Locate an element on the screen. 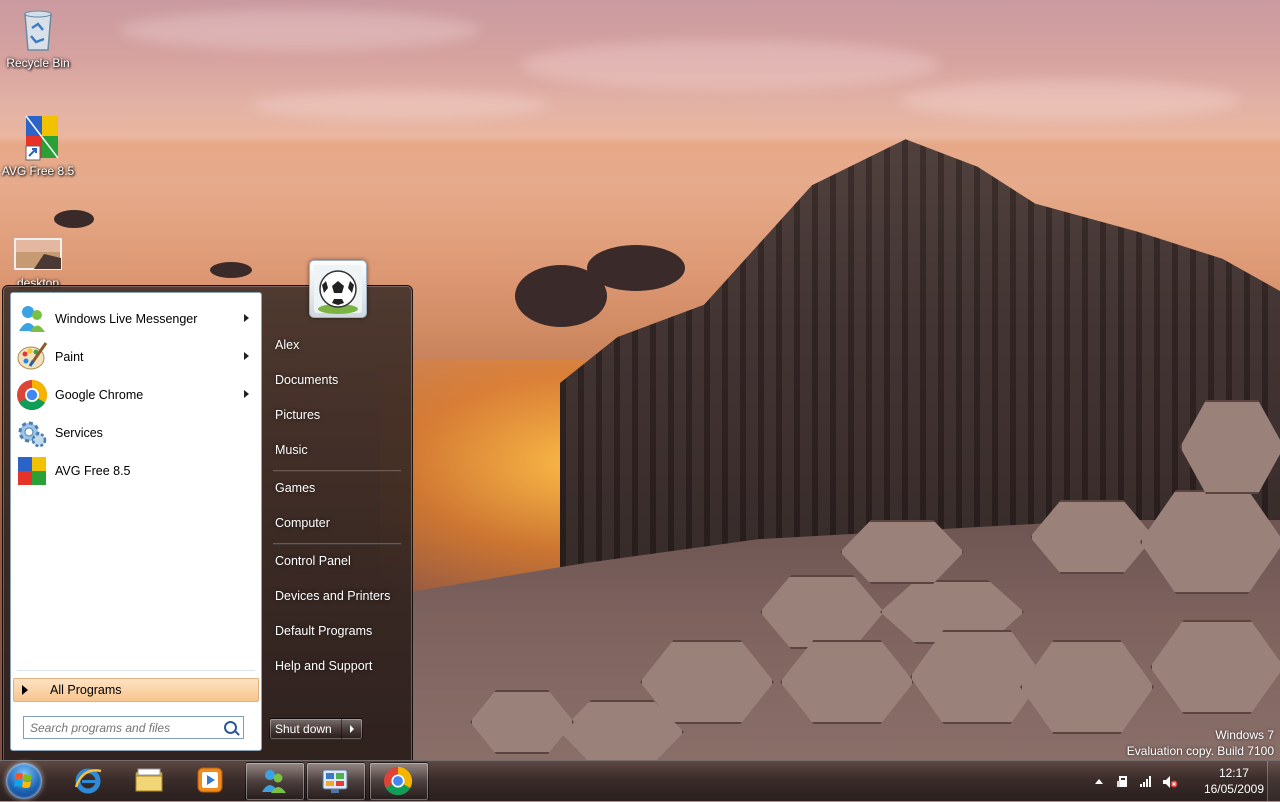 The width and height of the screenshot is (1280, 802). right-item-label: Default Programs is located at coordinates (324, 631).